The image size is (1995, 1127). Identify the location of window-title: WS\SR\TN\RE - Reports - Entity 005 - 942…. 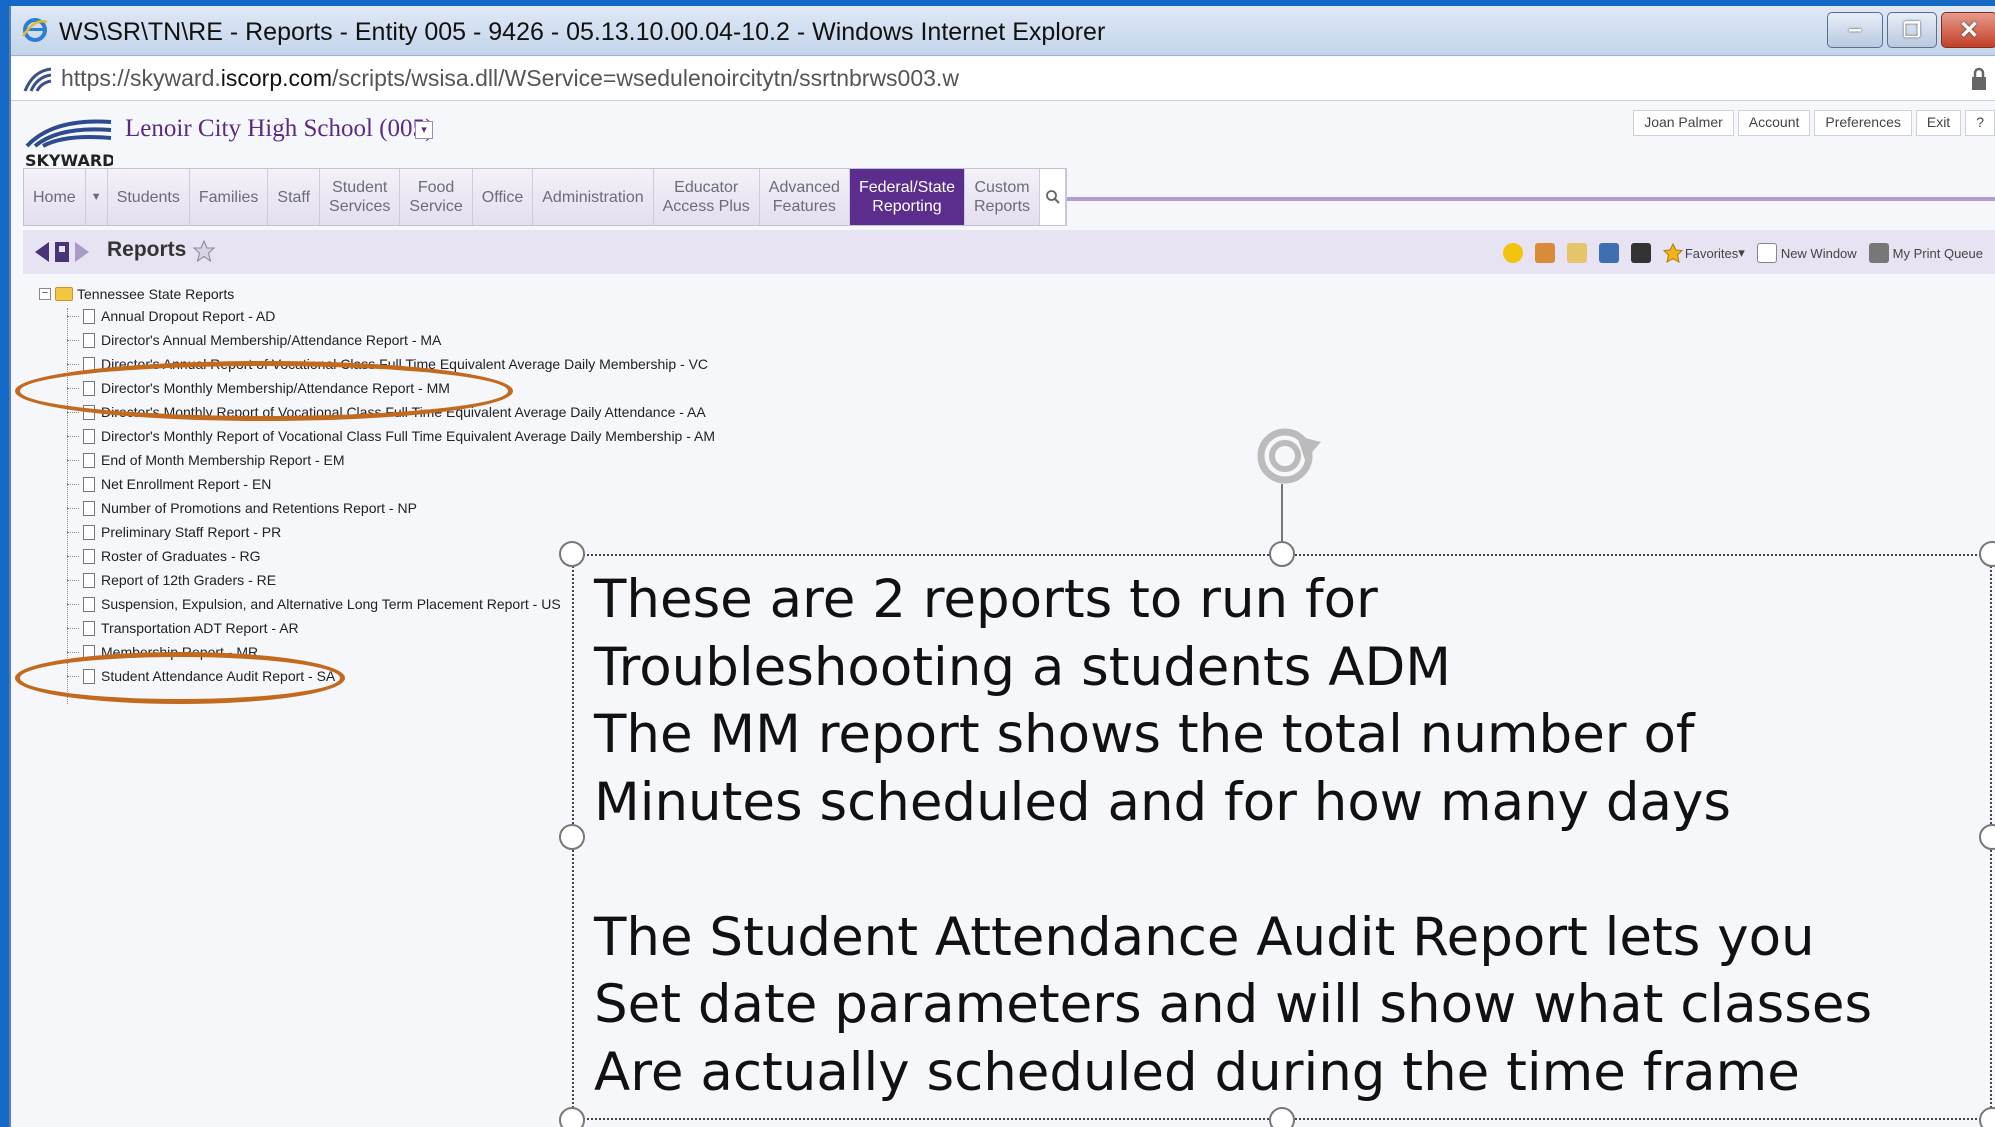
(582, 32).